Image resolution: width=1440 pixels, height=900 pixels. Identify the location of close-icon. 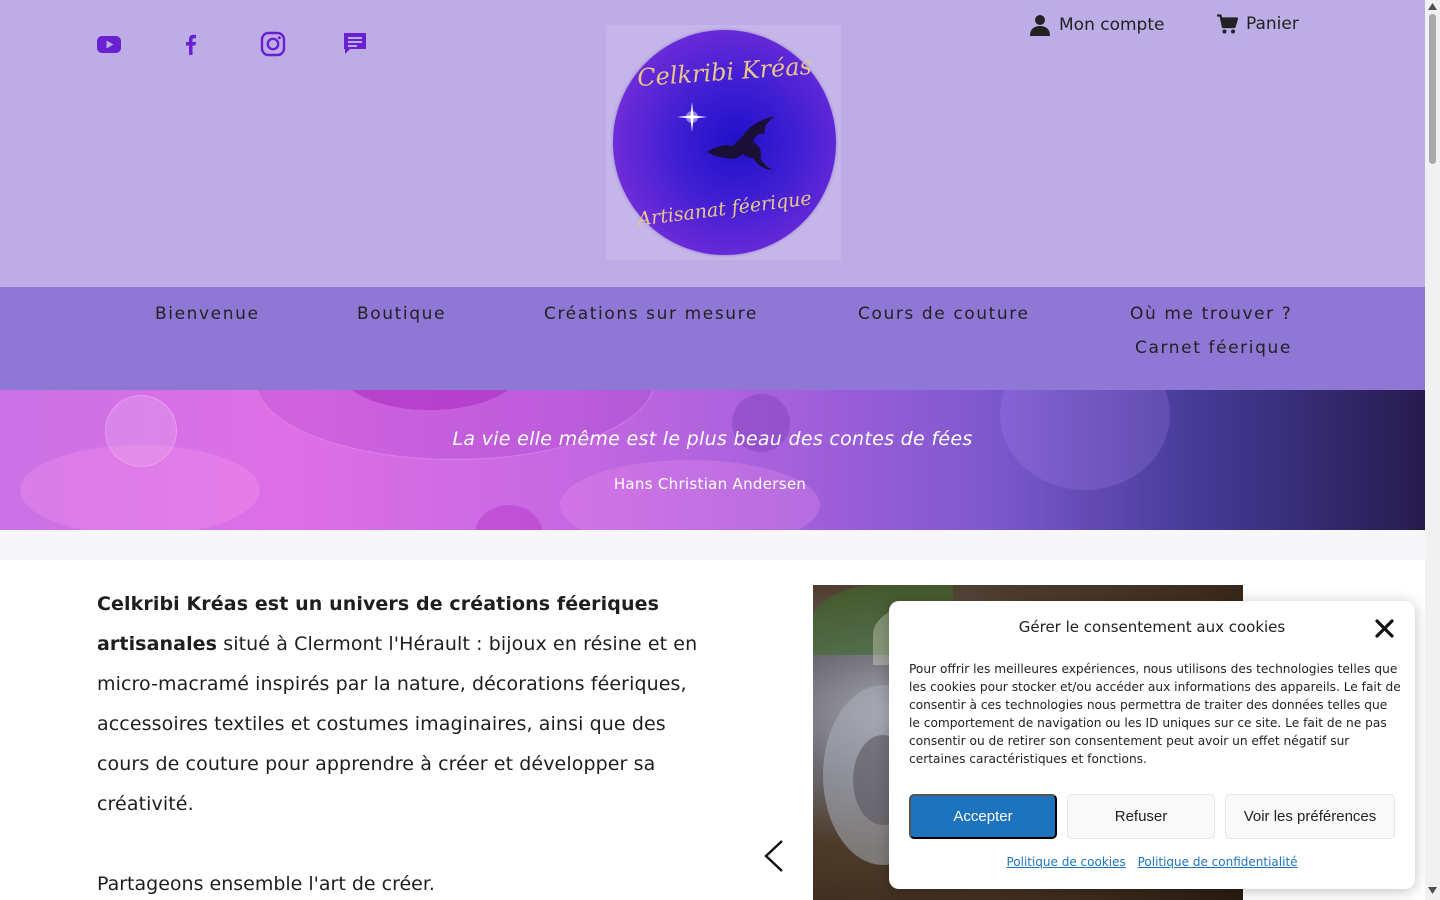
(1384, 628).